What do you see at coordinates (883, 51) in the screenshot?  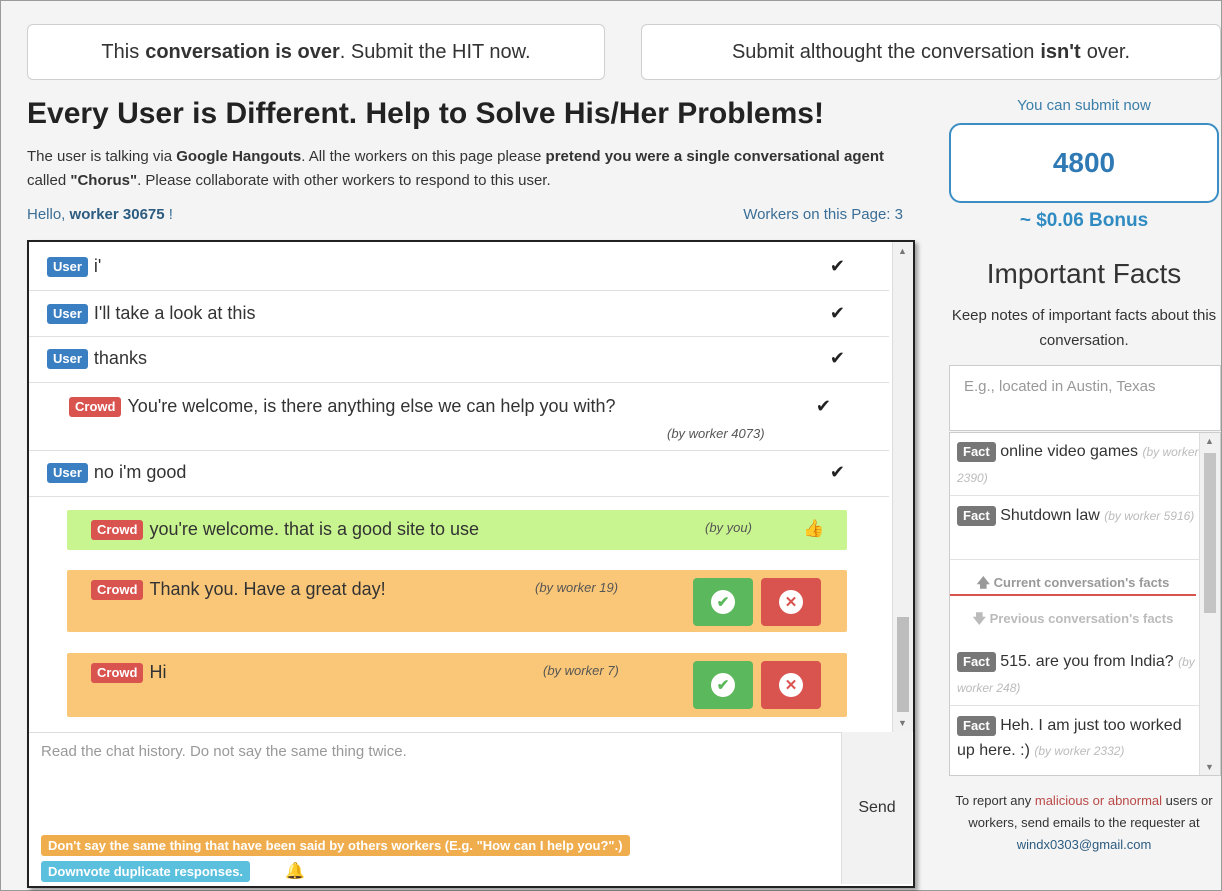 I see `submit-anyway-pre: Submit althought the conversation` at bounding box center [883, 51].